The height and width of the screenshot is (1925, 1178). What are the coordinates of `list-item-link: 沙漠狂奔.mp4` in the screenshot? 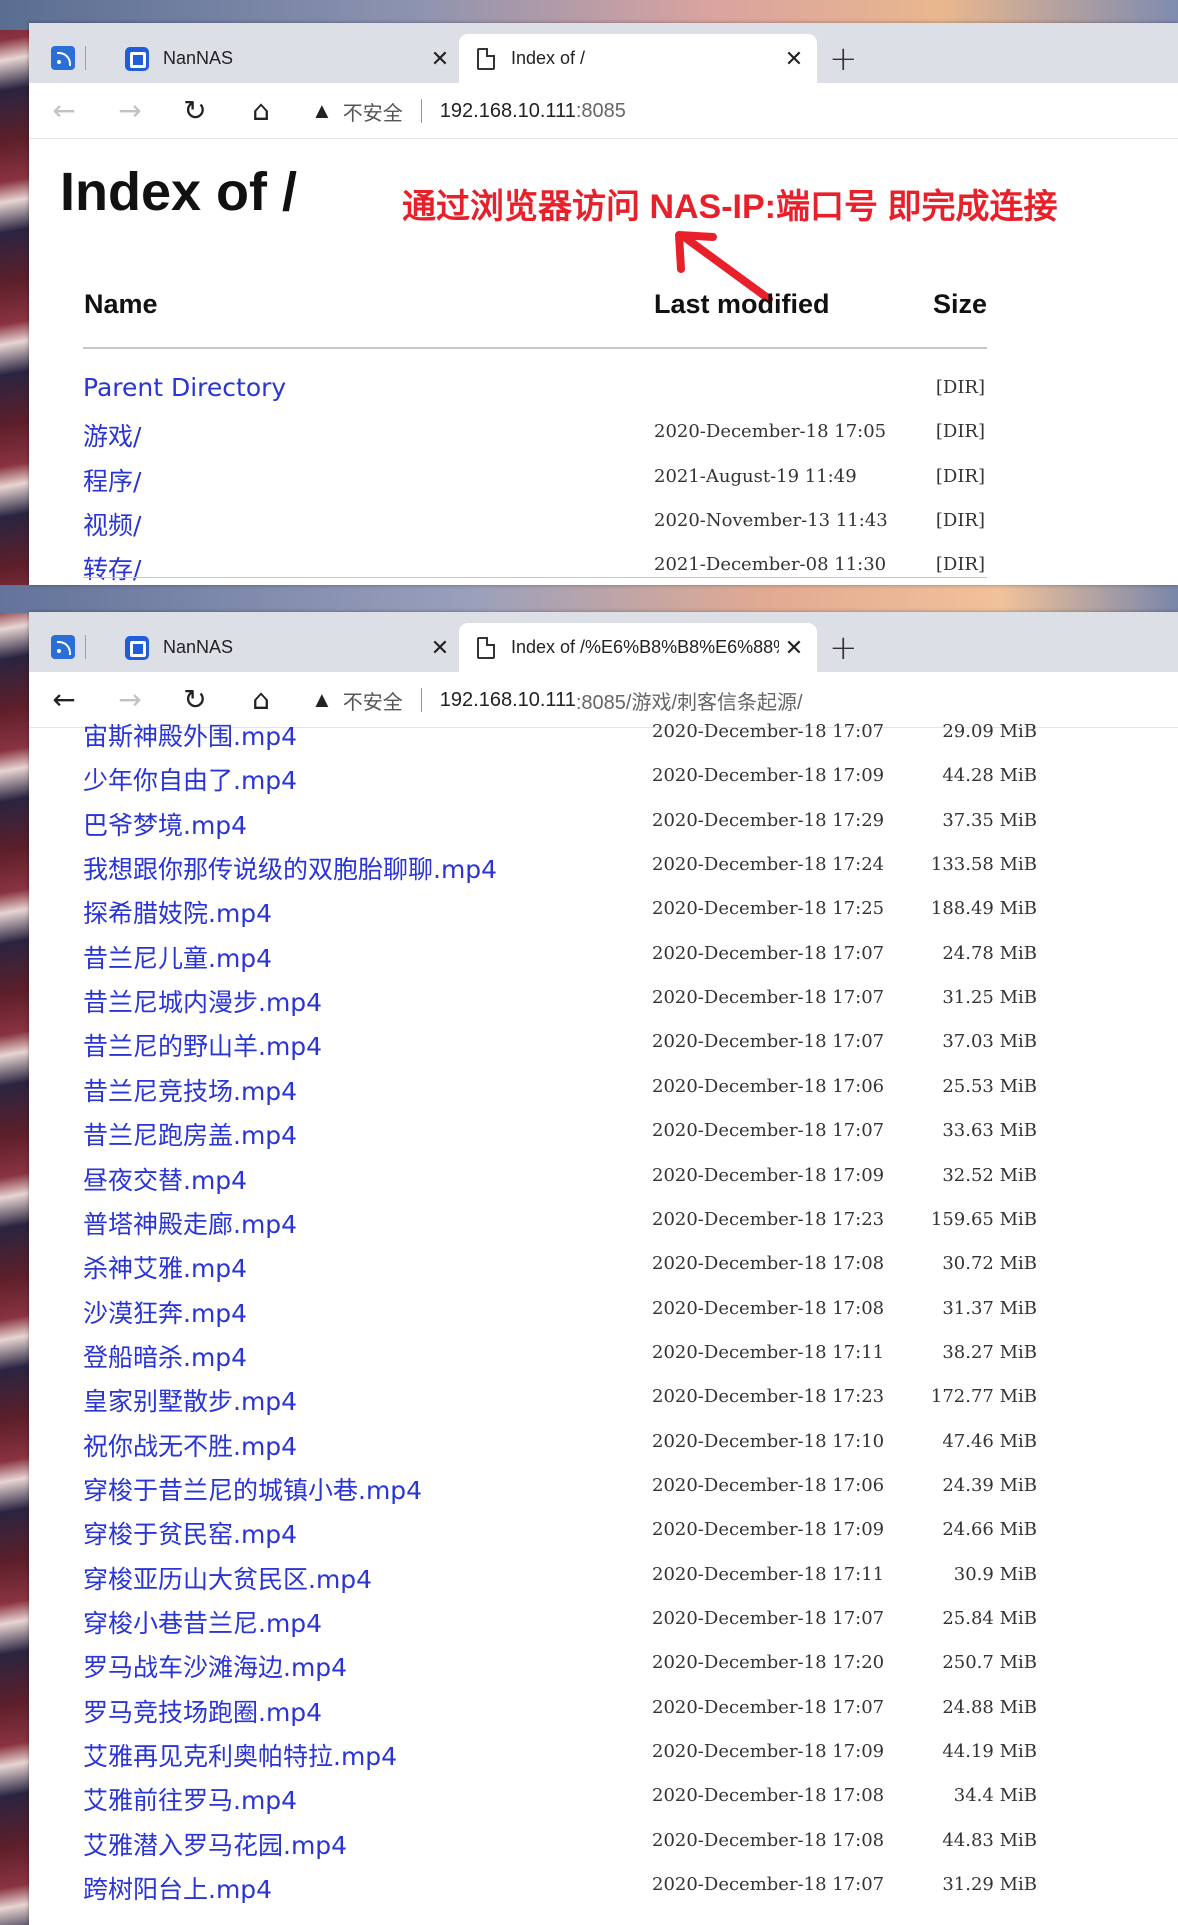 It's located at (165, 1312).